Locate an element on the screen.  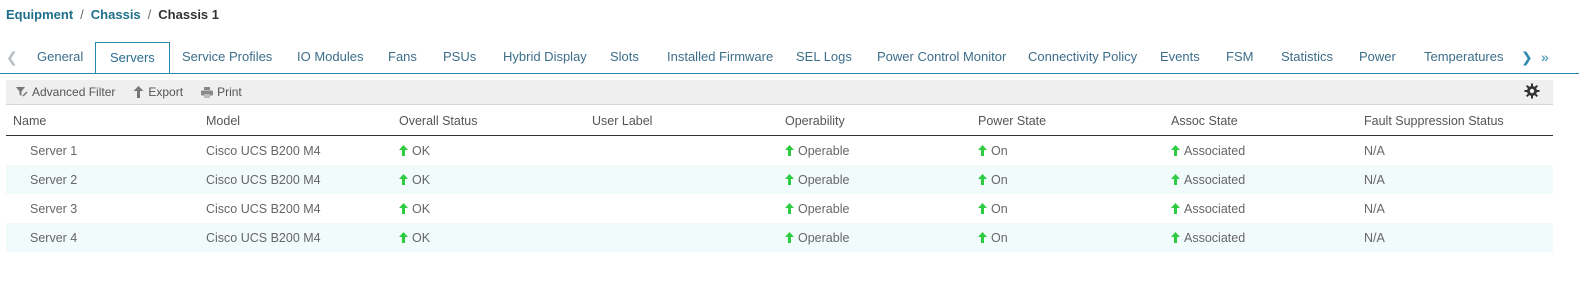
tab-statistics: Statistics is located at coordinates (1307, 58).